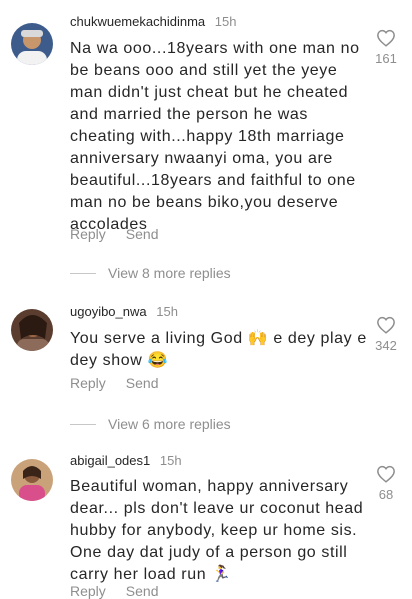 The width and height of the screenshot is (412, 599). I want to click on like-count: 161, so click(386, 58).